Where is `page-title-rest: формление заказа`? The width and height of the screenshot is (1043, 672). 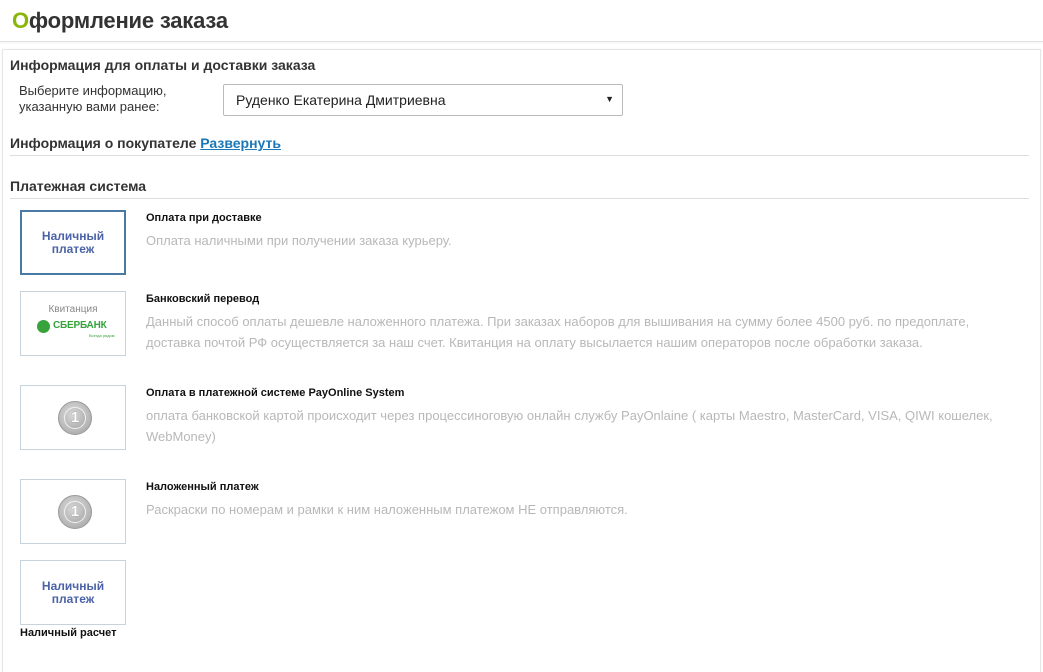 page-title-rest: формление заказа is located at coordinates (128, 20).